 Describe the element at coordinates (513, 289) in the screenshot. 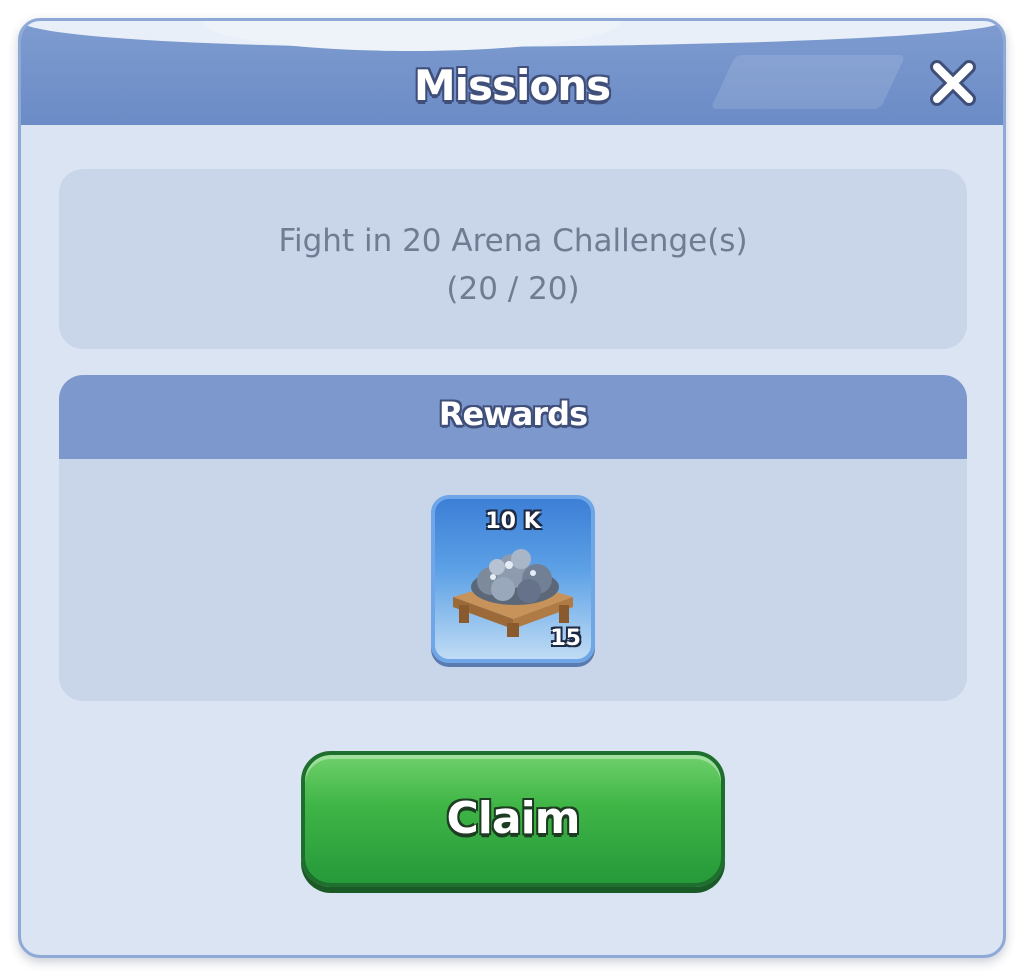

I see `mission-progress: (20 / 20)` at that location.